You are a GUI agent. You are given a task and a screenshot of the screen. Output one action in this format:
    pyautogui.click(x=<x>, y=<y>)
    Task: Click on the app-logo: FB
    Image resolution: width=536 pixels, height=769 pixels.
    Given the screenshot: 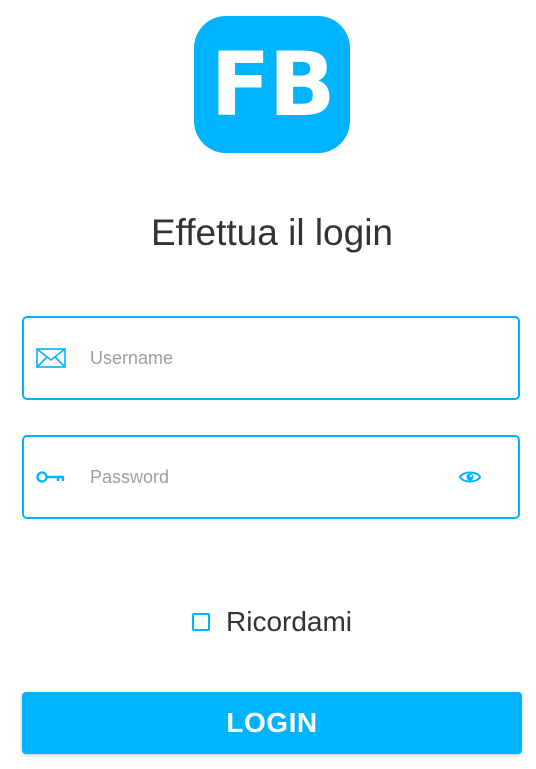 What is the action you would take?
    pyautogui.click(x=272, y=84)
    